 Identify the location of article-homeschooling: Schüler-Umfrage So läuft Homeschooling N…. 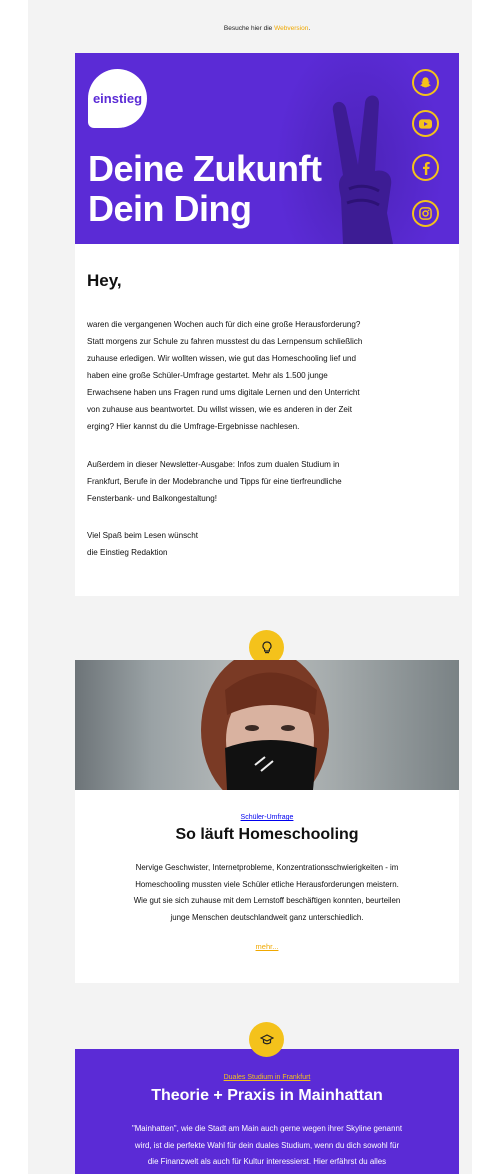
(267, 886).